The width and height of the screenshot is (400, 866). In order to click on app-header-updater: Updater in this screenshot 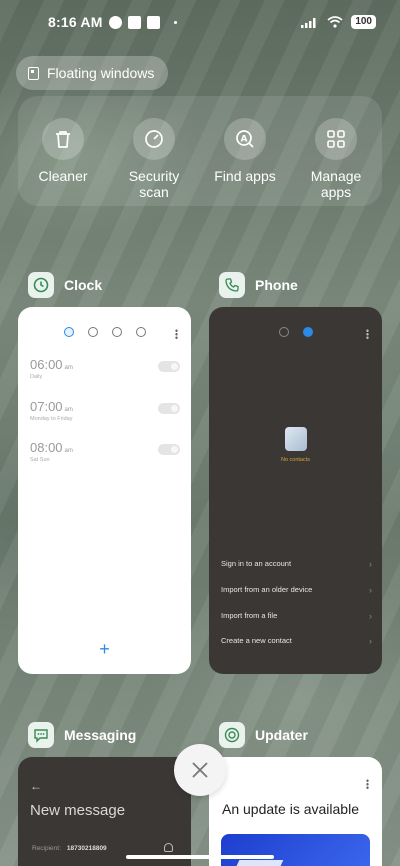, I will do `click(263, 735)`.